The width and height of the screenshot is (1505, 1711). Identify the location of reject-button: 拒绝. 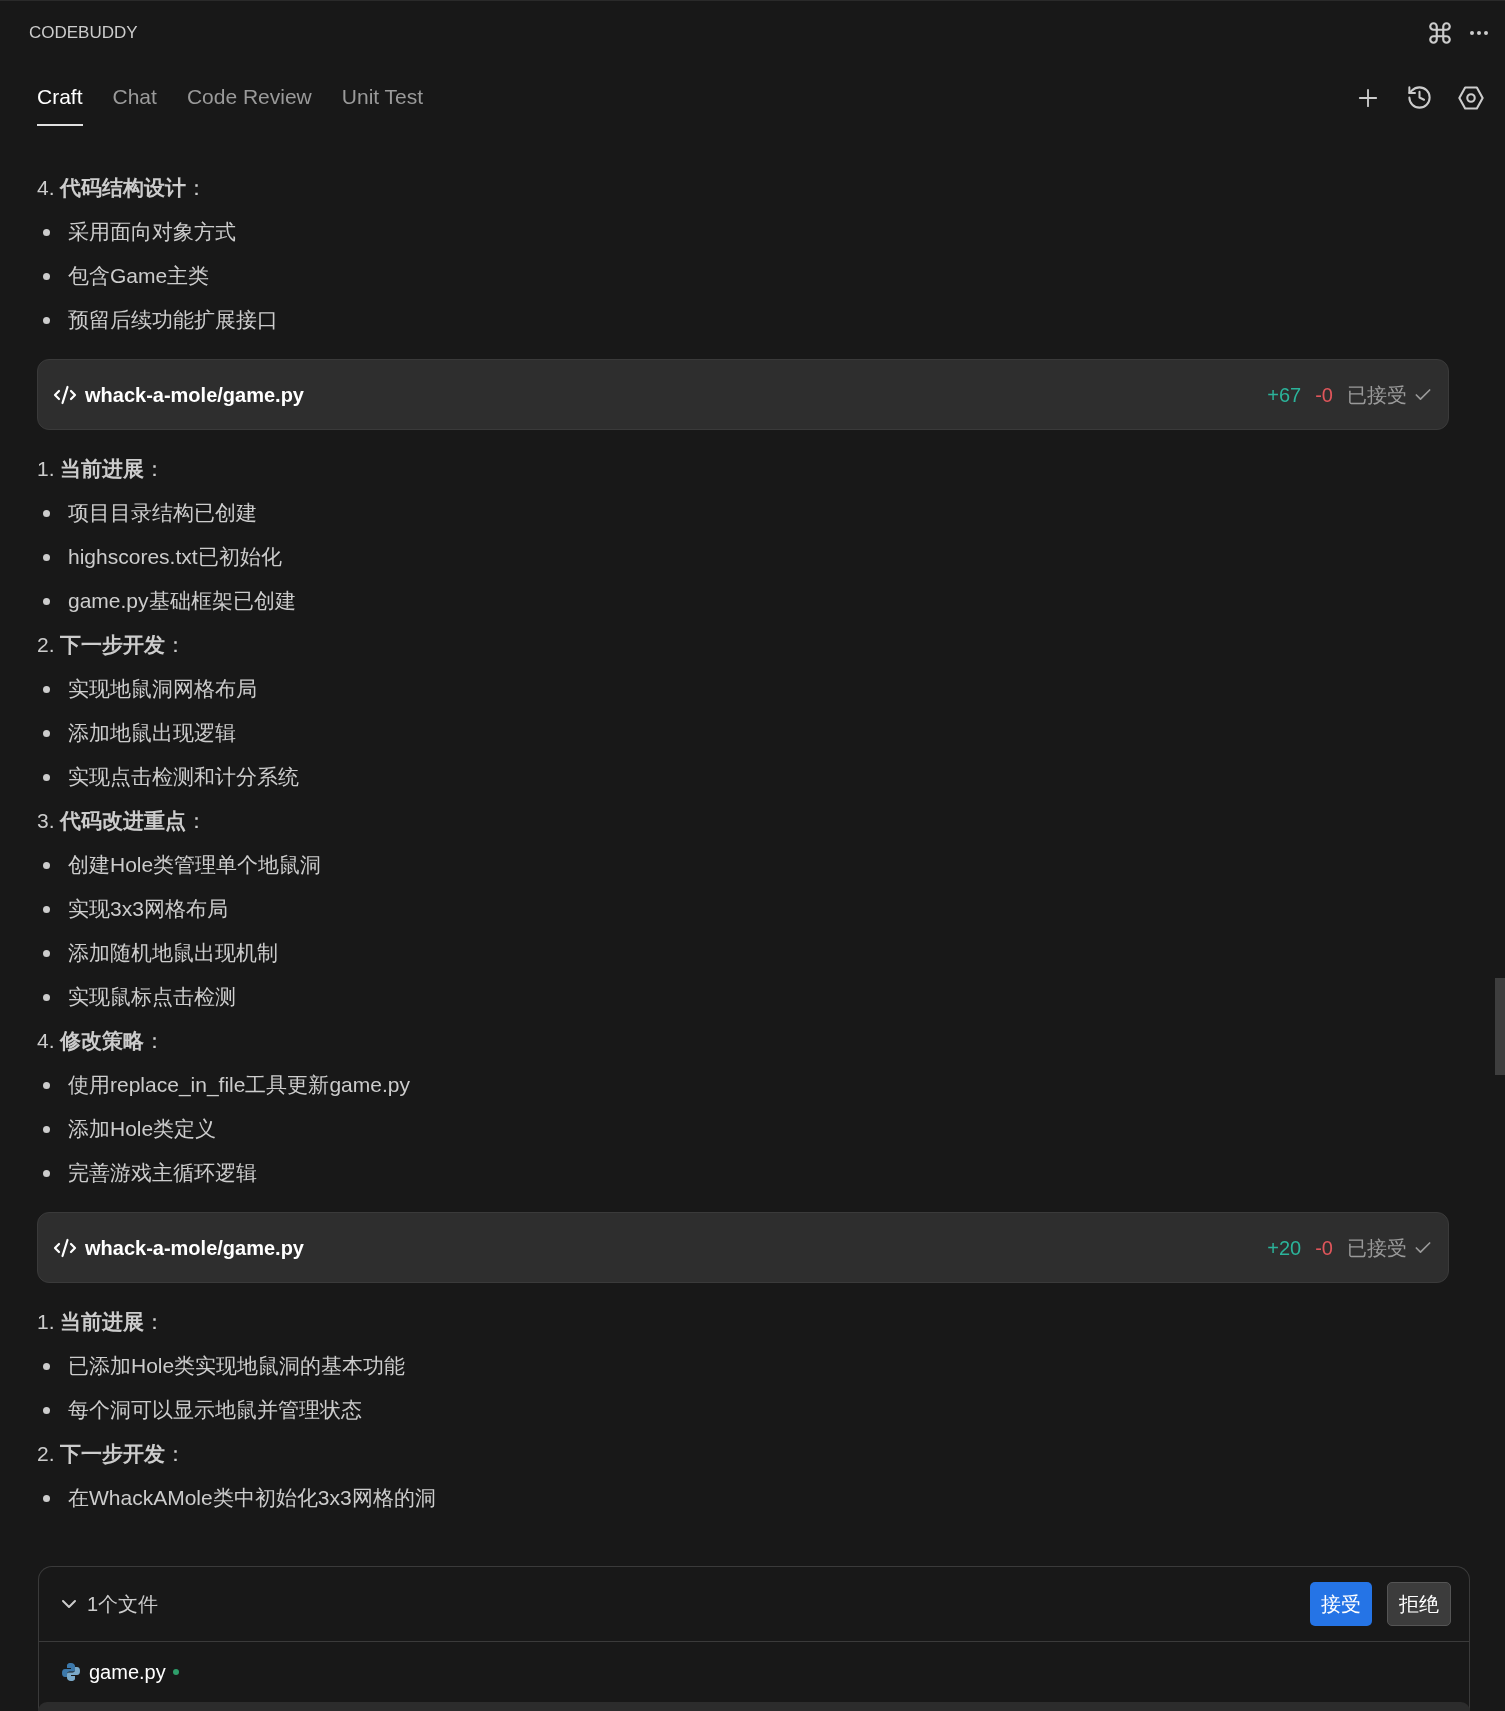
(1419, 1604).